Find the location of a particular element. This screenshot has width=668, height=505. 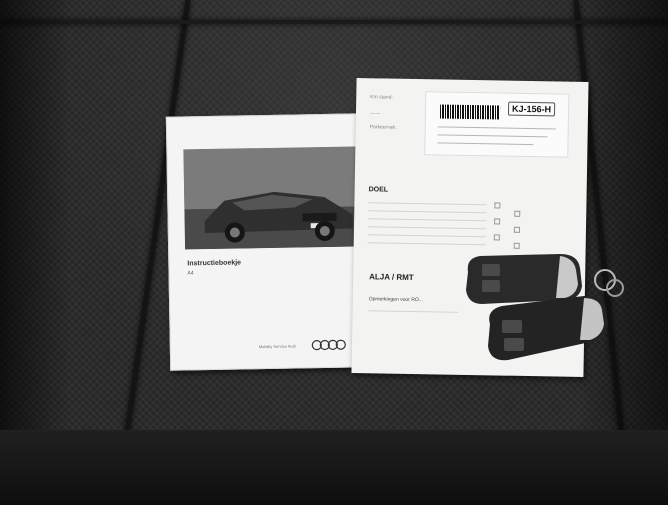

panic-button-icon is located at coordinates (514, 344).